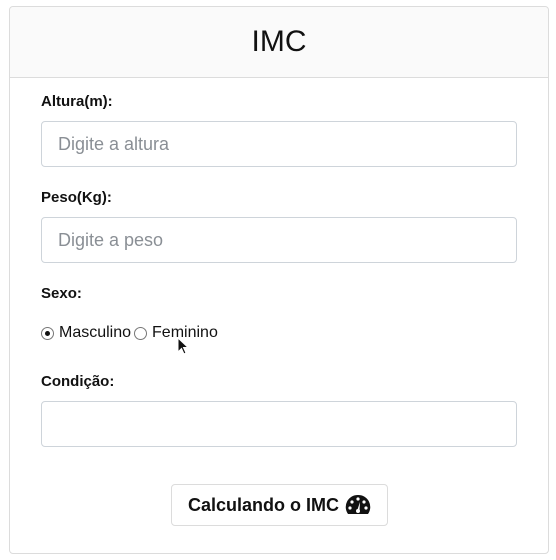  Describe the element at coordinates (183, 346) in the screenshot. I see `mouse-cursor-icon` at that location.